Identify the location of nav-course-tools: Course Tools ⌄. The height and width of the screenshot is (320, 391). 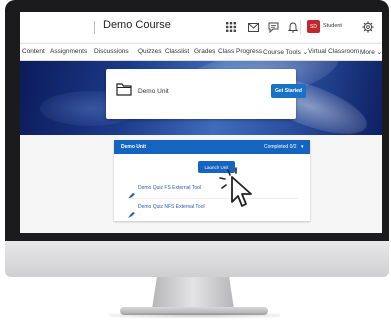
(285, 52).